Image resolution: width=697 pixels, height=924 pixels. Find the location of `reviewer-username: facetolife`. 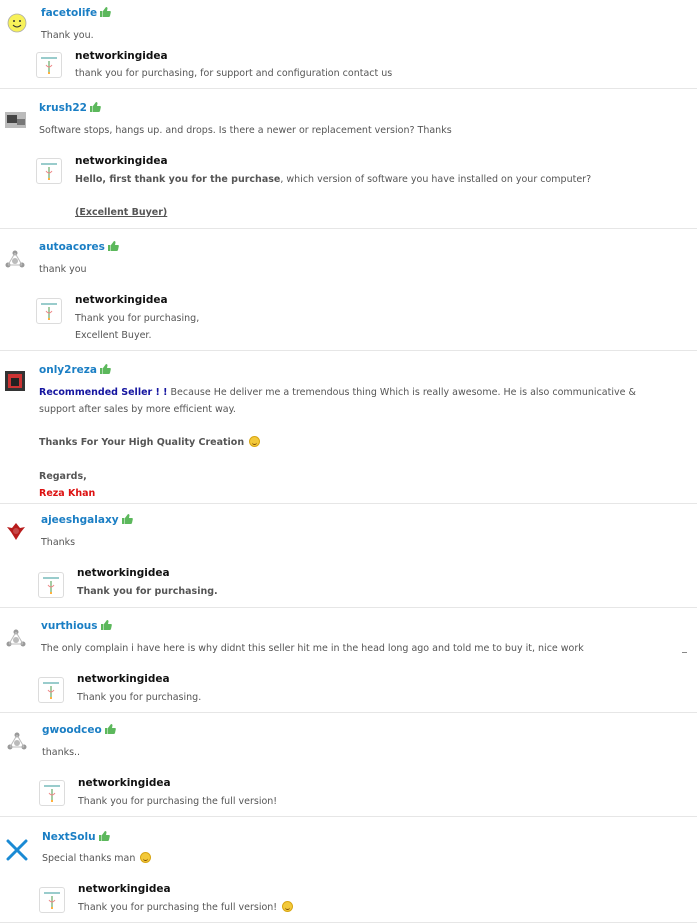

reviewer-username: facetolife is located at coordinates (76, 13).